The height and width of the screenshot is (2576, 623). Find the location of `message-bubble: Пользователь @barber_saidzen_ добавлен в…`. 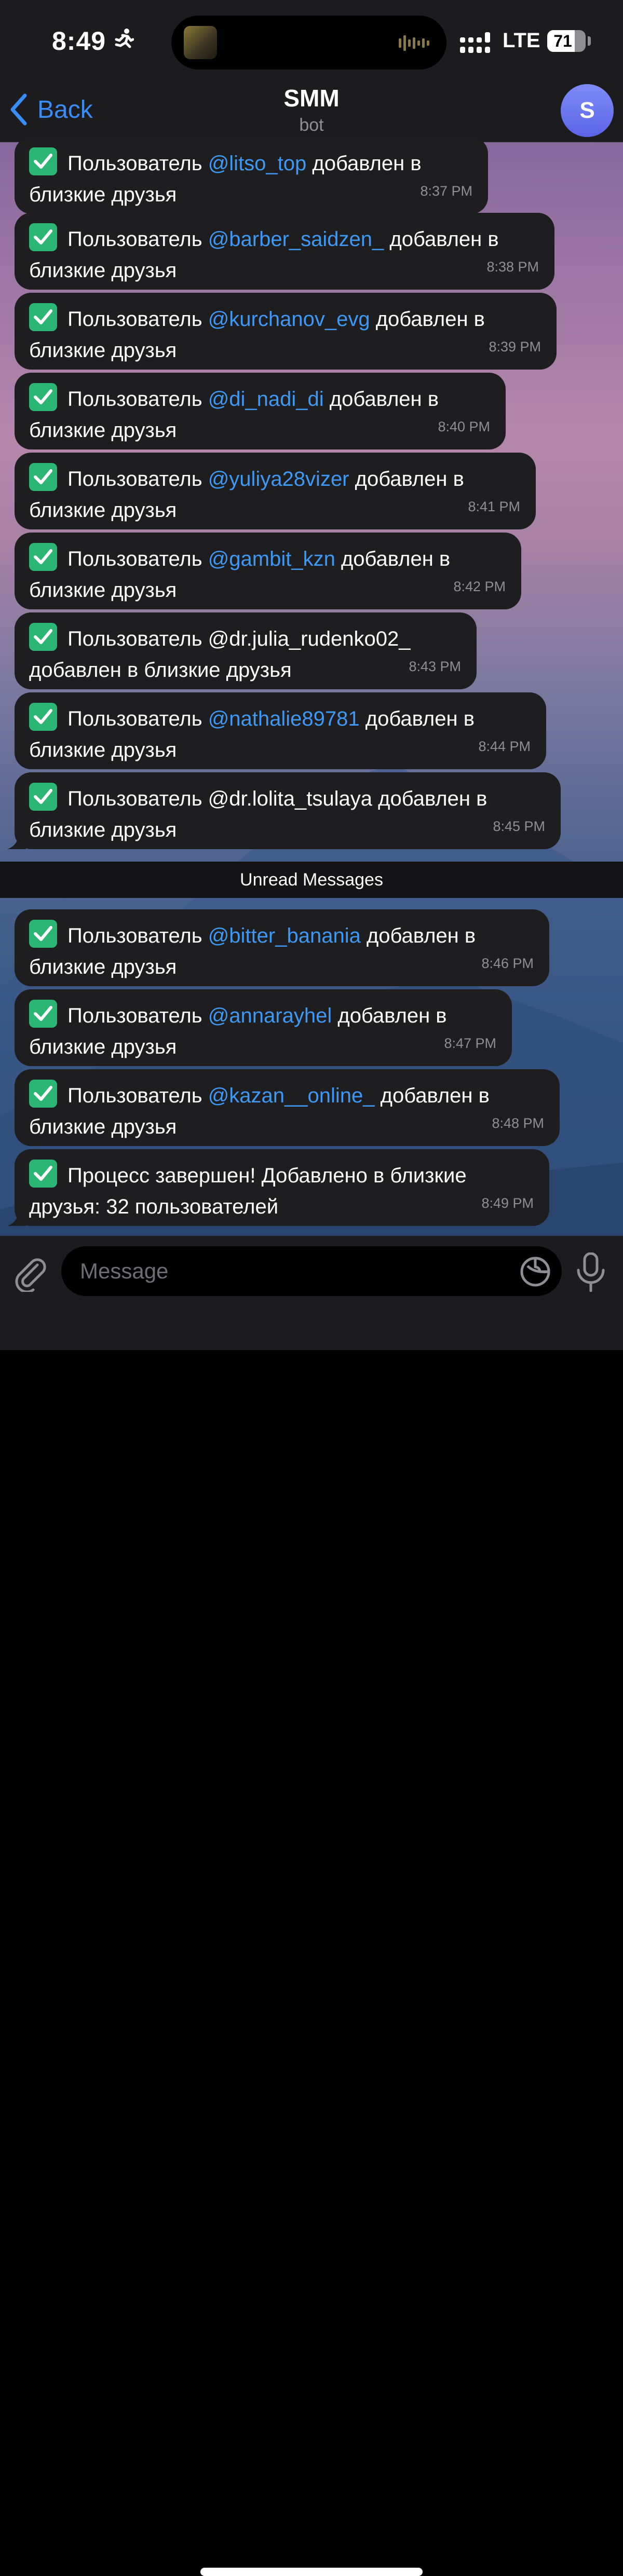

message-bubble: Пользователь @barber_saidzen_ добавлен в… is located at coordinates (285, 251).